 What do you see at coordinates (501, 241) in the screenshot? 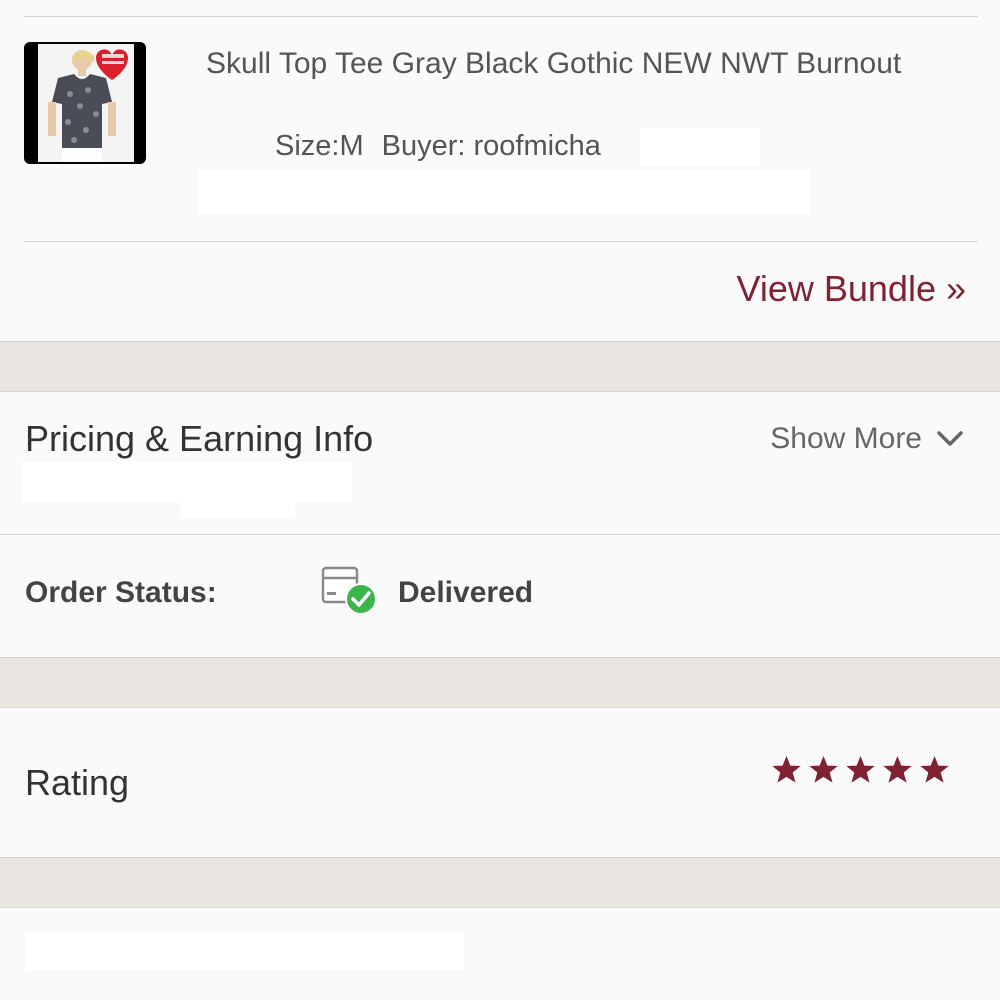
I see `item-divider` at bounding box center [501, 241].